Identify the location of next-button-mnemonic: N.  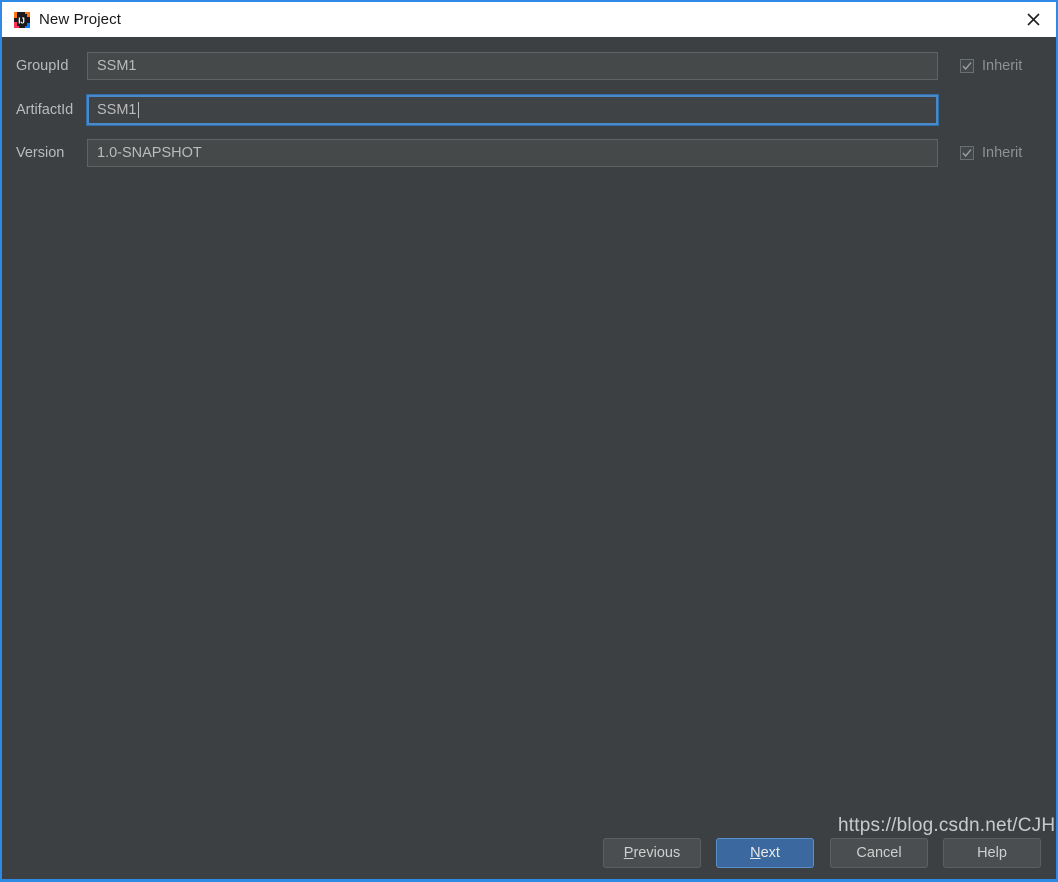
(755, 853).